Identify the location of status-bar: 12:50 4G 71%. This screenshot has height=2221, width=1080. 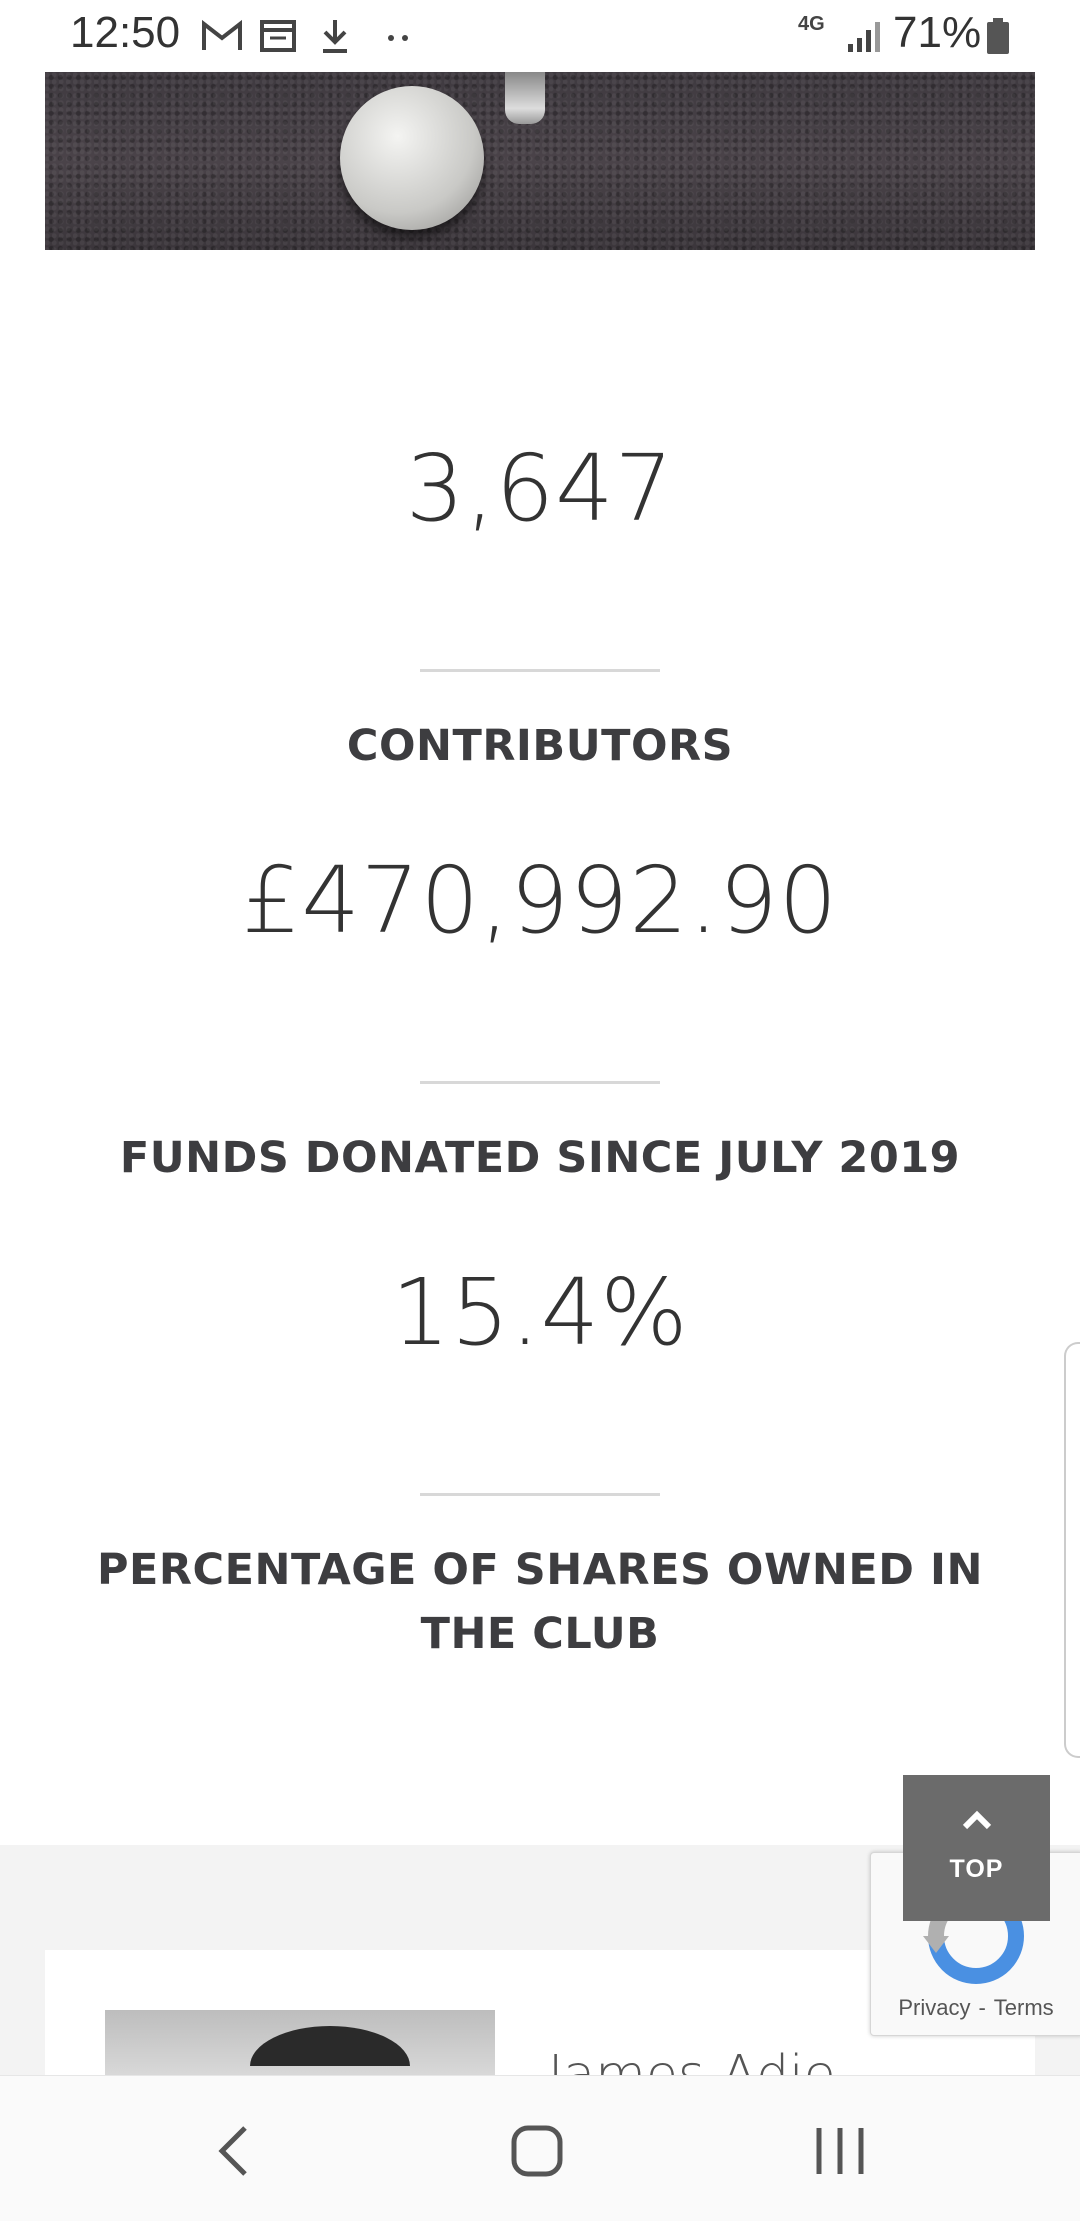
(540, 36).